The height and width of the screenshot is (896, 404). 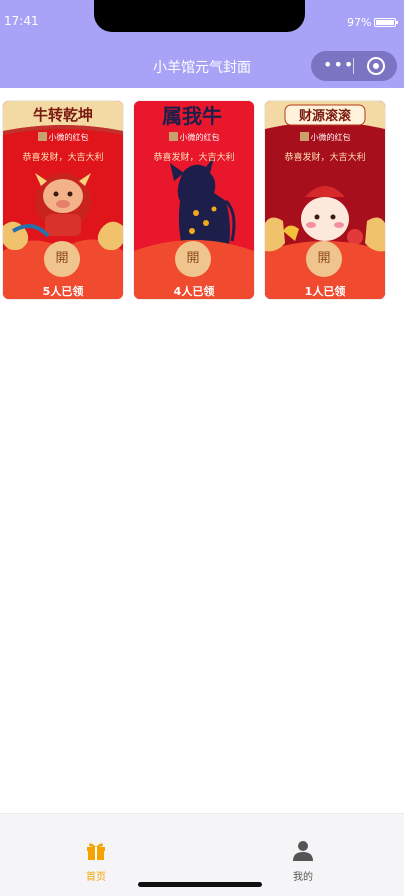 I want to click on battery-icon, so click(x=386, y=22).